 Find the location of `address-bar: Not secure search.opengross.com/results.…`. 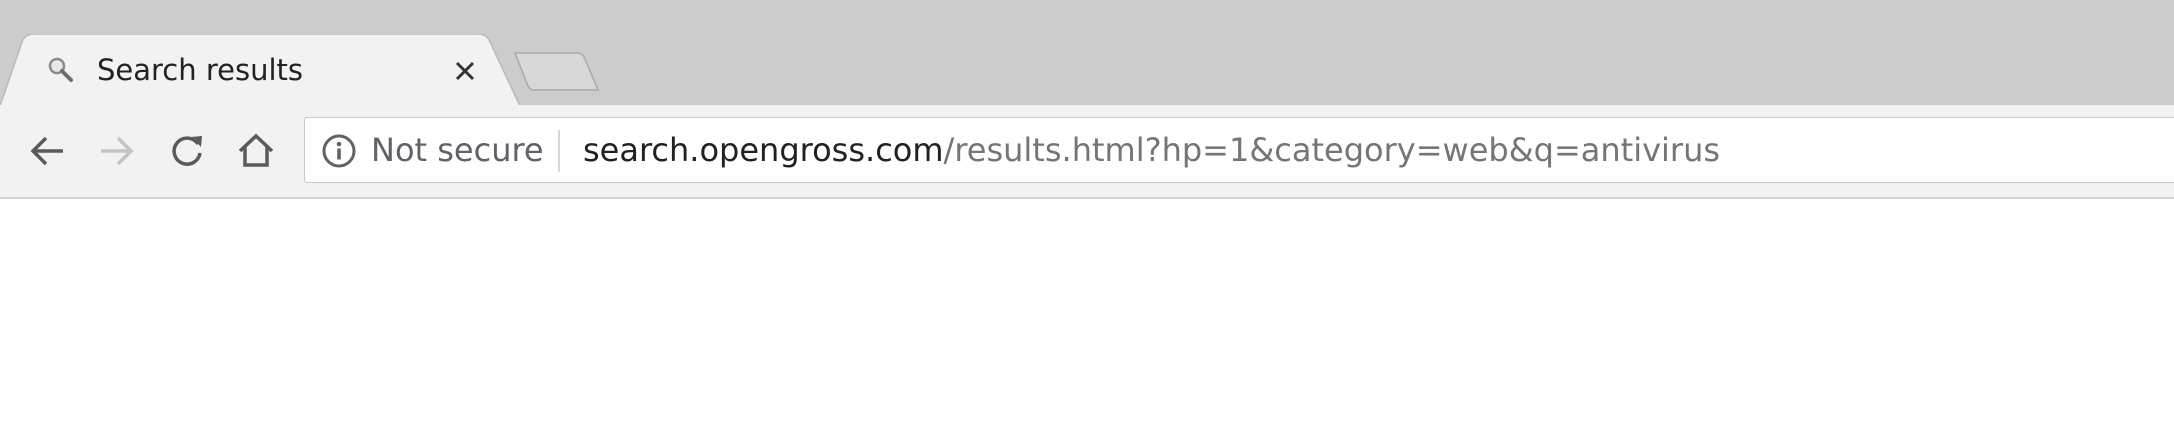

address-bar: Not secure search.opengross.com/results.… is located at coordinates (1239, 150).